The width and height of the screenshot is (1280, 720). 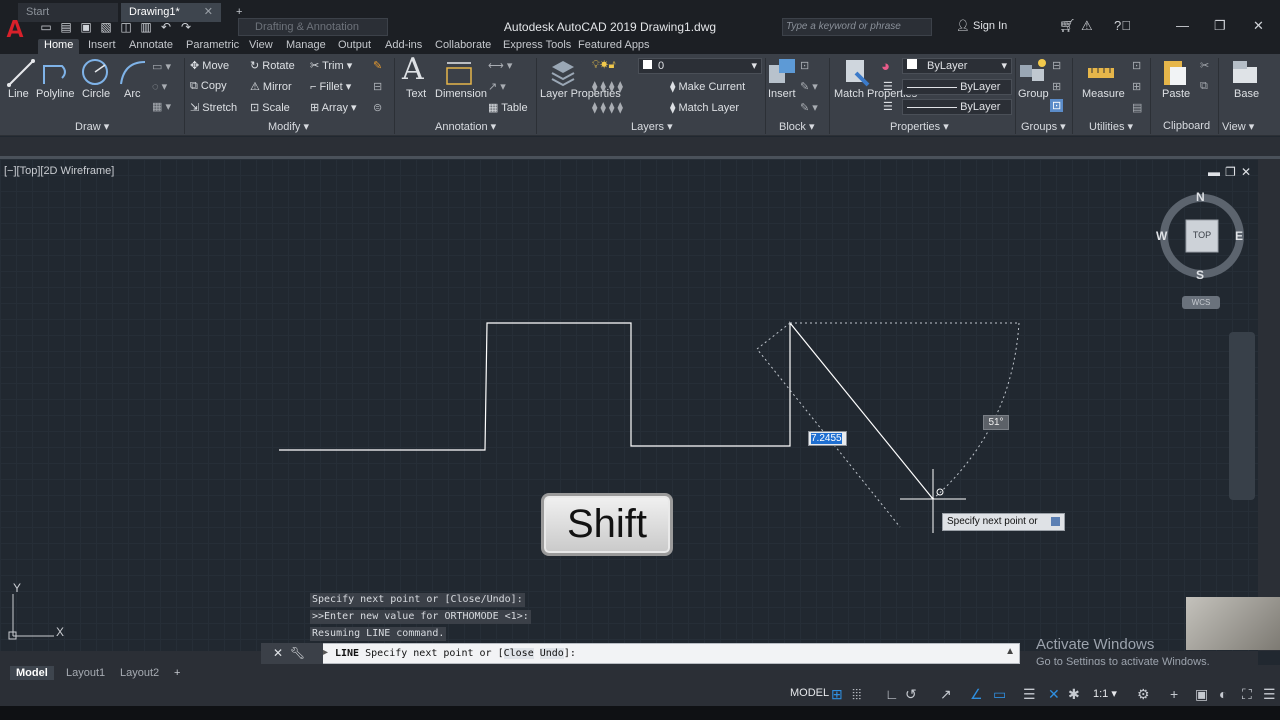 What do you see at coordinates (837, 694) in the screenshot?
I see `grid-icon: ⊞` at bounding box center [837, 694].